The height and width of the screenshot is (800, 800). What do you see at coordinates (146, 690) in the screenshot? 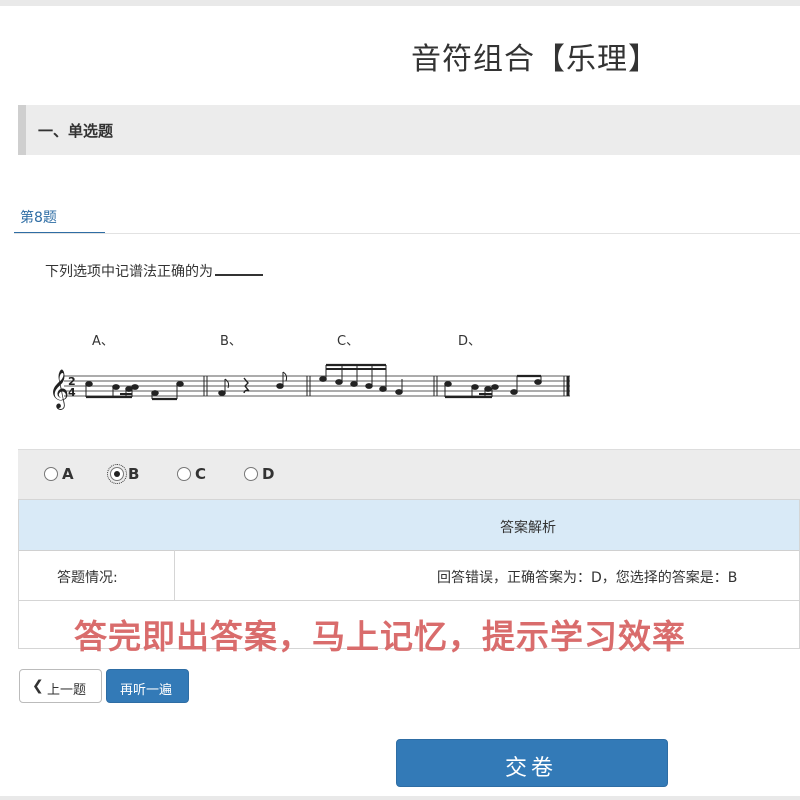
I see `replay-label: 再听一遍` at bounding box center [146, 690].